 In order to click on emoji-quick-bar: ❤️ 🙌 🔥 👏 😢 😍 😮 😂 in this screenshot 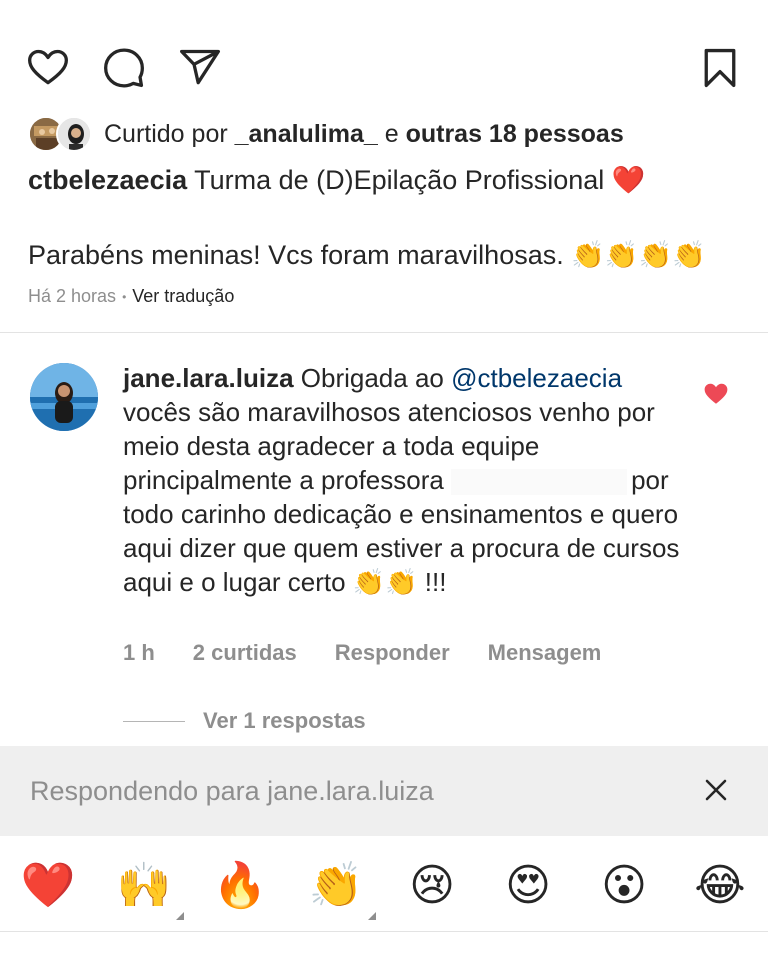, I will do `click(384, 884)`.